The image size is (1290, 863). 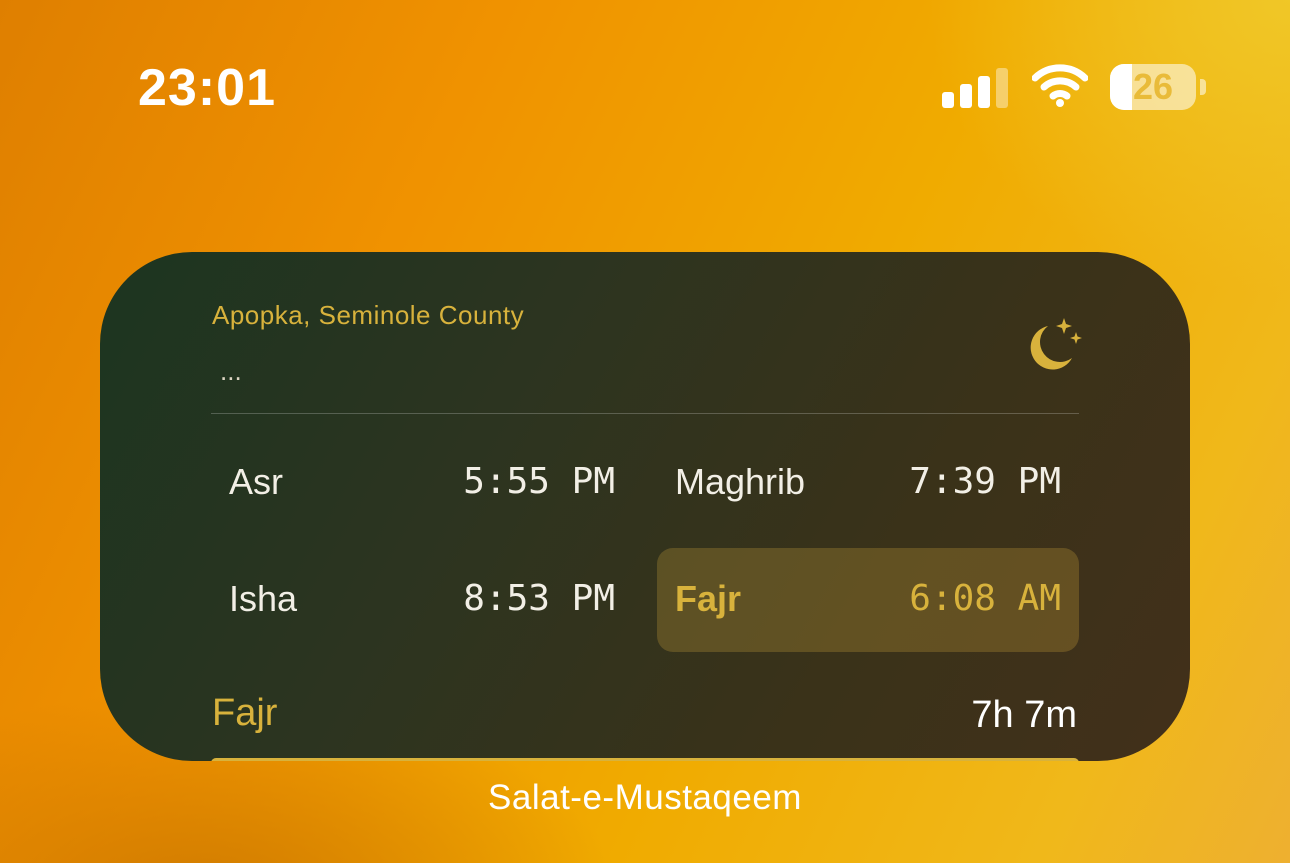 I want to click on moon-stars-icon, so click(x=1056, y=346).